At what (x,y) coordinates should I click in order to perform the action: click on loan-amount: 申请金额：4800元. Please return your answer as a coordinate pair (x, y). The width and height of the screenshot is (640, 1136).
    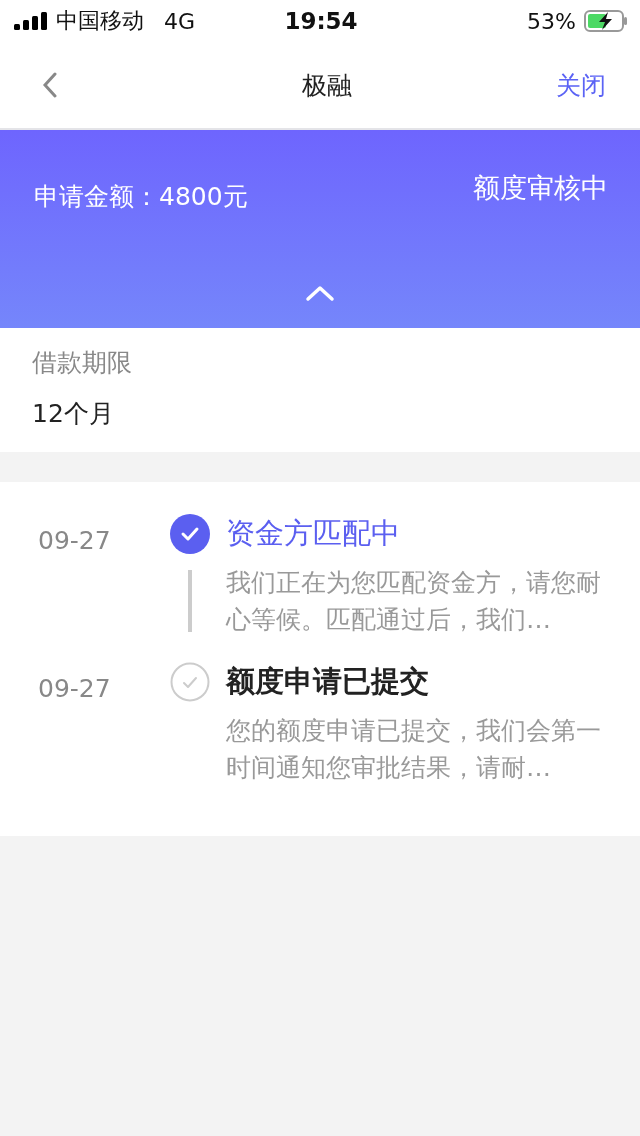
    Looking at the image, I should click on (141, 197).